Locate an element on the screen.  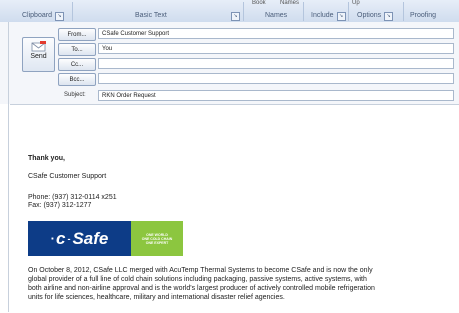
signature-thanks: Thank you, is located at coordinates (46, 158).